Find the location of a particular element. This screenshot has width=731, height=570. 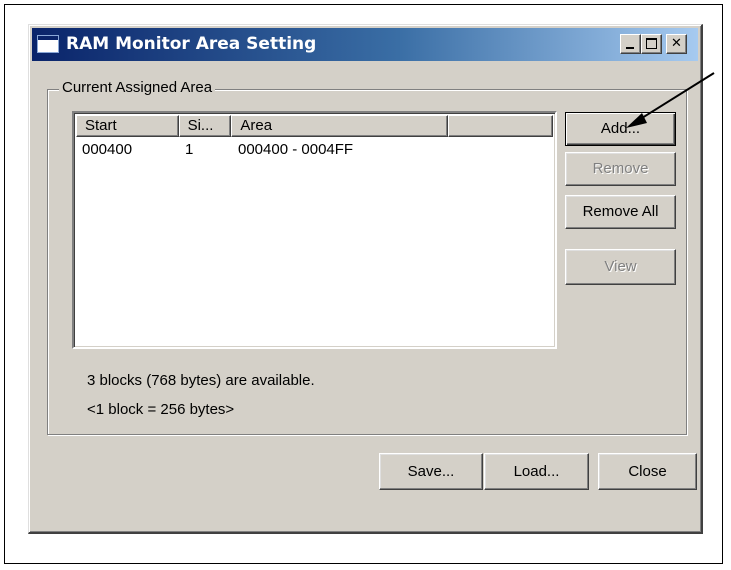

block-size-text: <1 block = 256 bytes> is located at coordinates (161, 409).